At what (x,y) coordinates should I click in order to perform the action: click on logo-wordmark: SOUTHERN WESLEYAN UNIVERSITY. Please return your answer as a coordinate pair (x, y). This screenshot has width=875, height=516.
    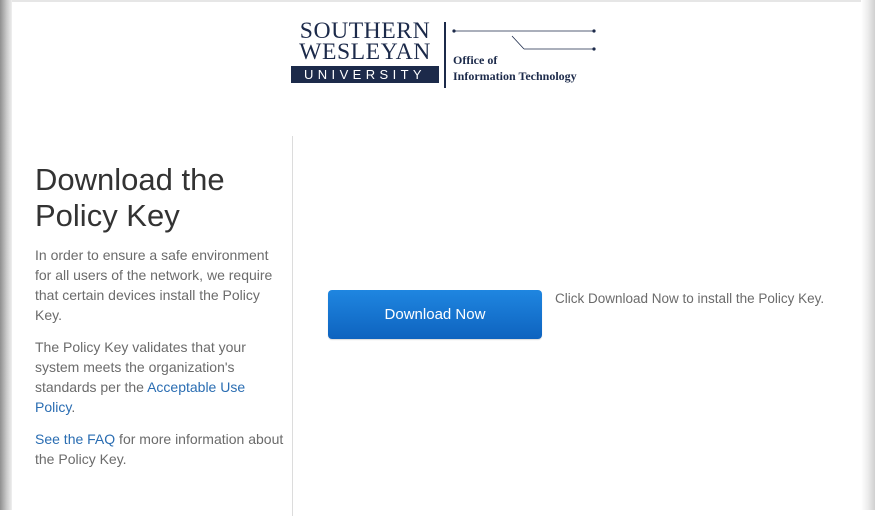
    Looking at the image, I should click on (365, 53).